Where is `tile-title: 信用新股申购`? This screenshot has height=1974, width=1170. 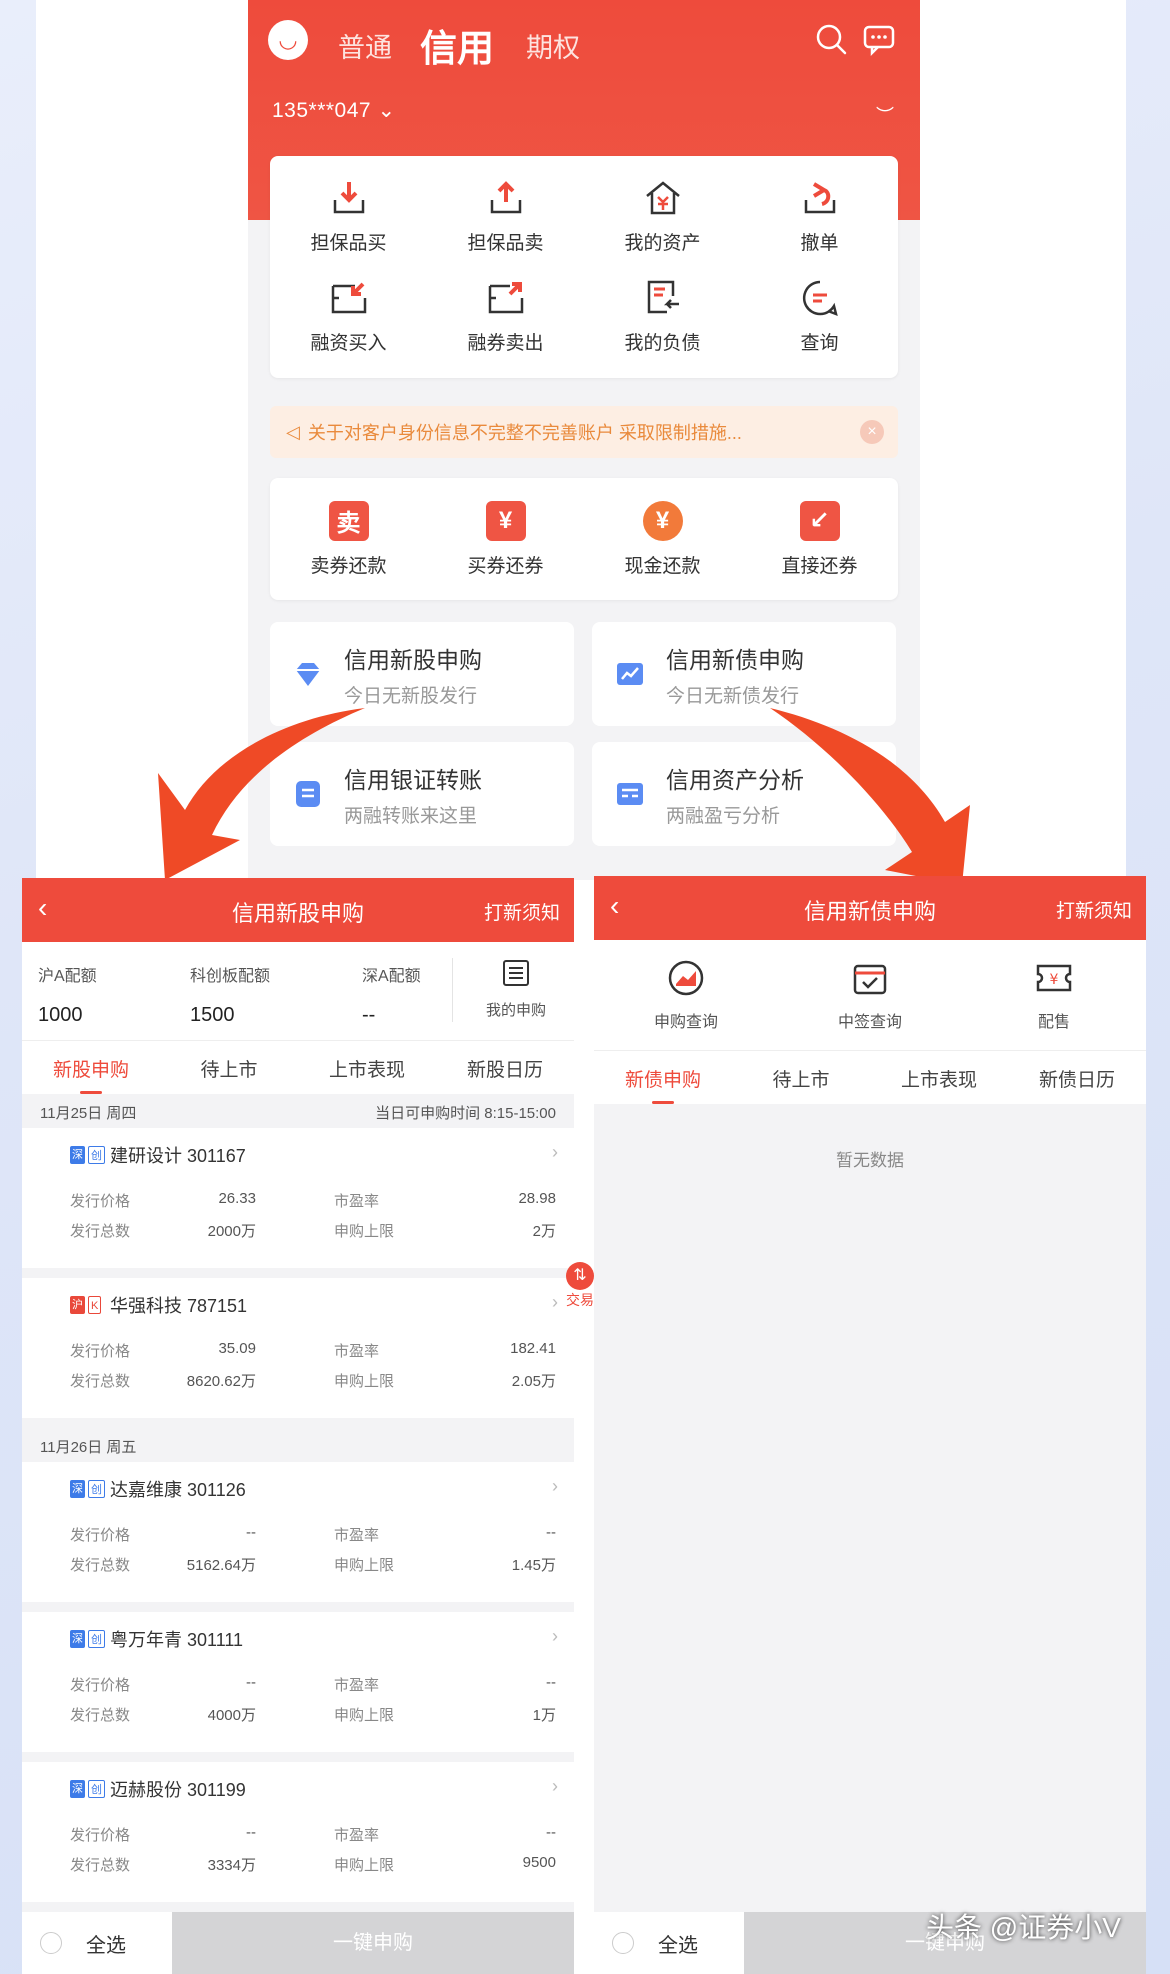 tile-title: 信用新股申购 is located at coordinates (413, 659).